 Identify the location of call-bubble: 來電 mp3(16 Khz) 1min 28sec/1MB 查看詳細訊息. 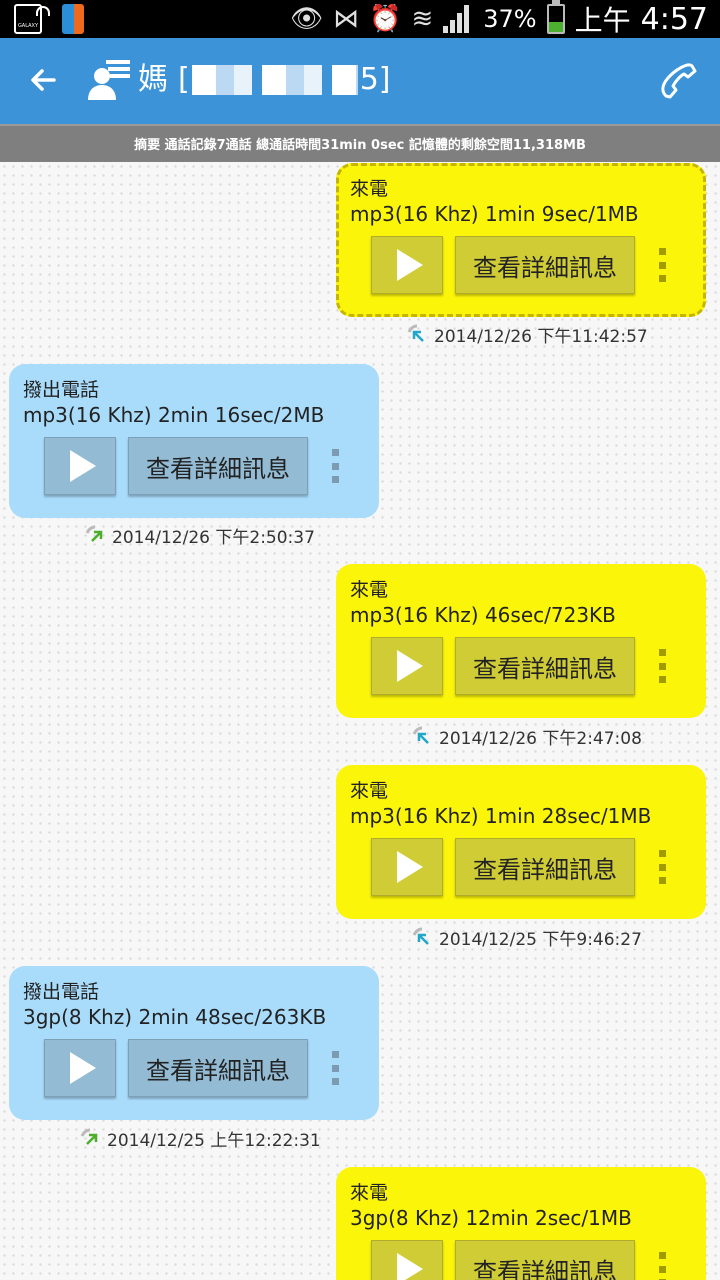
(521, 842).